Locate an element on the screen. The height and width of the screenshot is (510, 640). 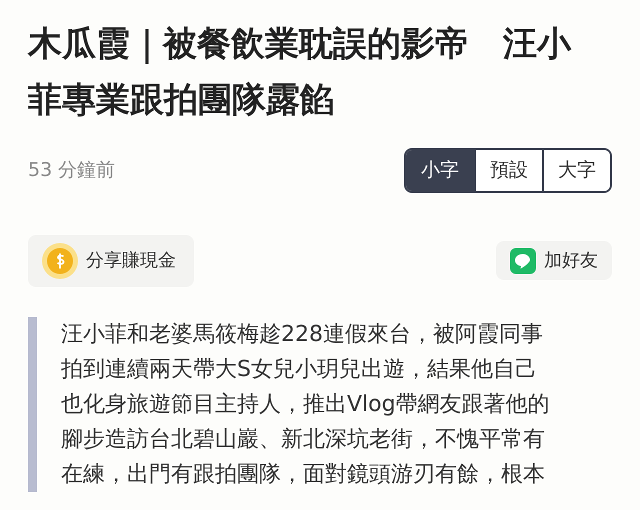
chat-bubble-icon is located at coordinates (523, 261).